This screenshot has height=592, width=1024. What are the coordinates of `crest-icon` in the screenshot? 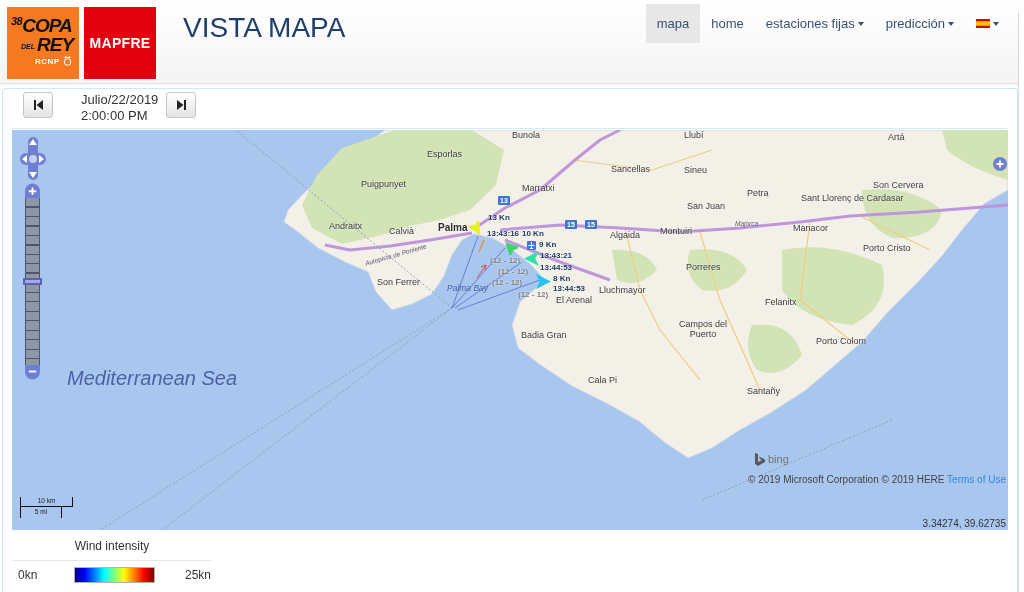 It's located at (67, 60).